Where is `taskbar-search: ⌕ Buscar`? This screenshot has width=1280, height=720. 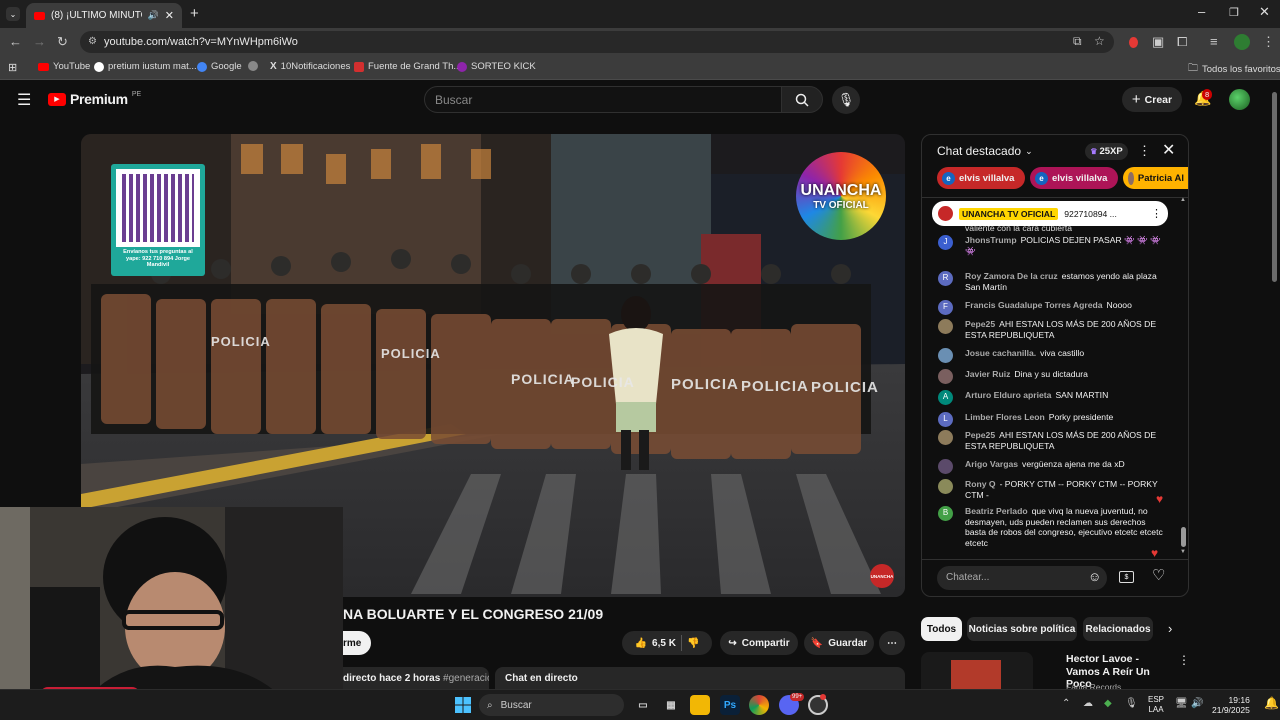
taskbar-search: ⌕ Buscar is located at coordinates (551, 705).